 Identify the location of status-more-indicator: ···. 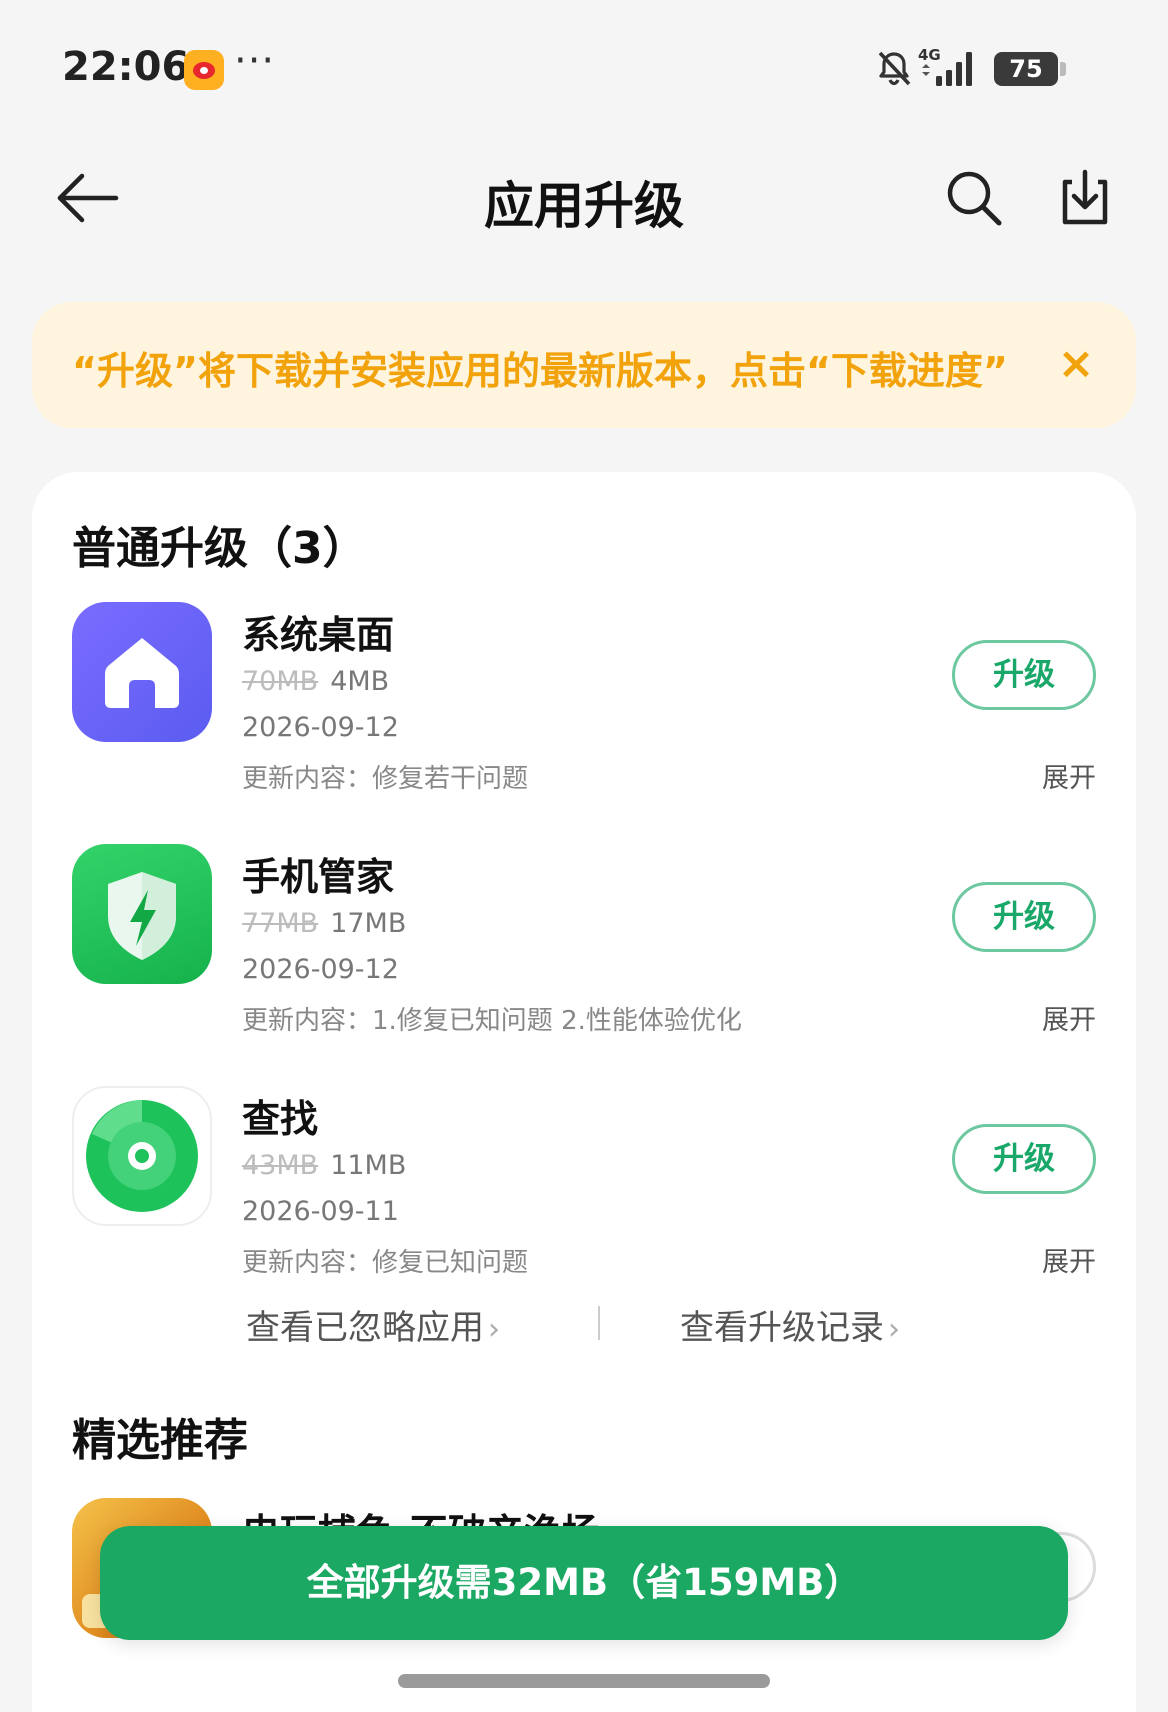
(255, 61).